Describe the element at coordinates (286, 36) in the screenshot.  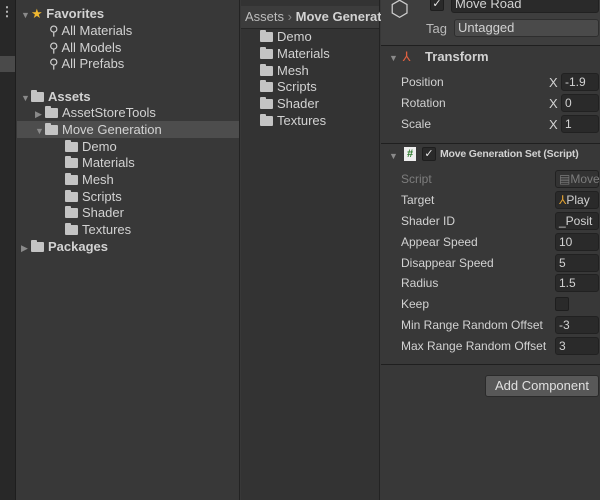
I see `list-item: Demo` at that location.